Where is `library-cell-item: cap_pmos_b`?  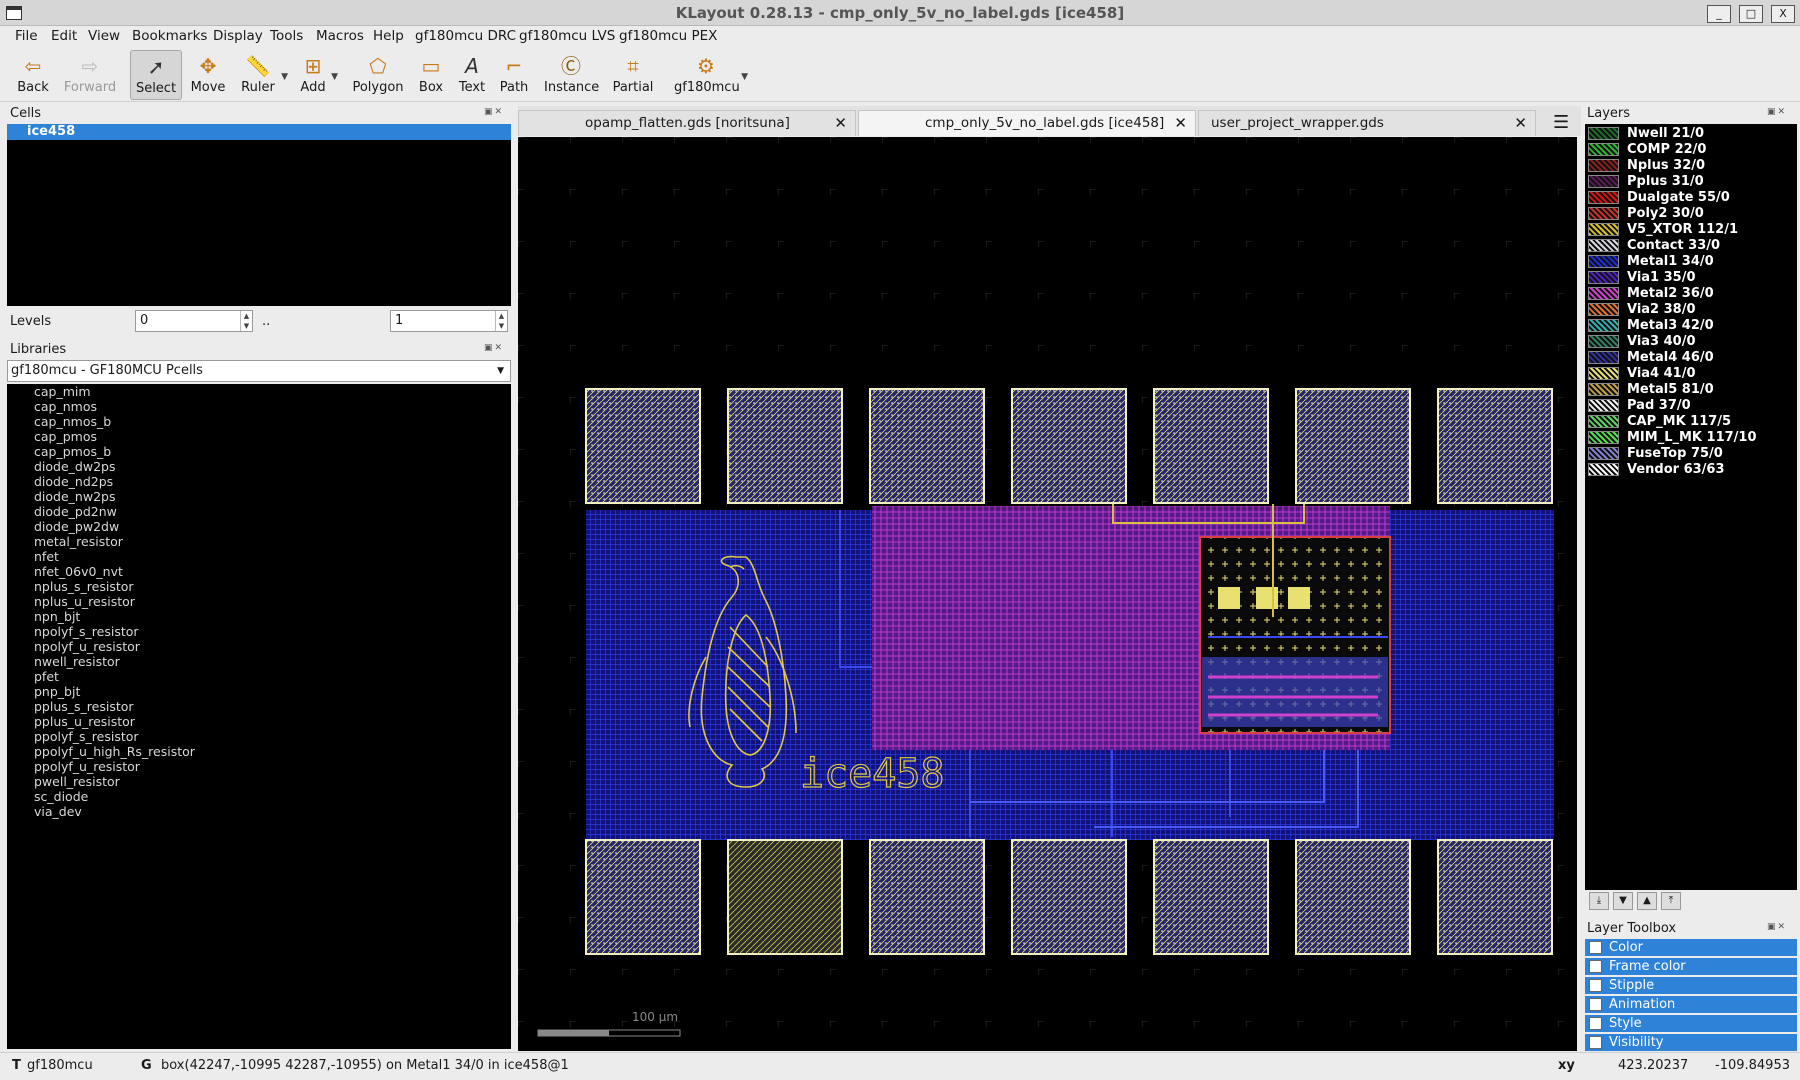
library-cell-item: cap_pmos_b is located at coordinates (259, 451).